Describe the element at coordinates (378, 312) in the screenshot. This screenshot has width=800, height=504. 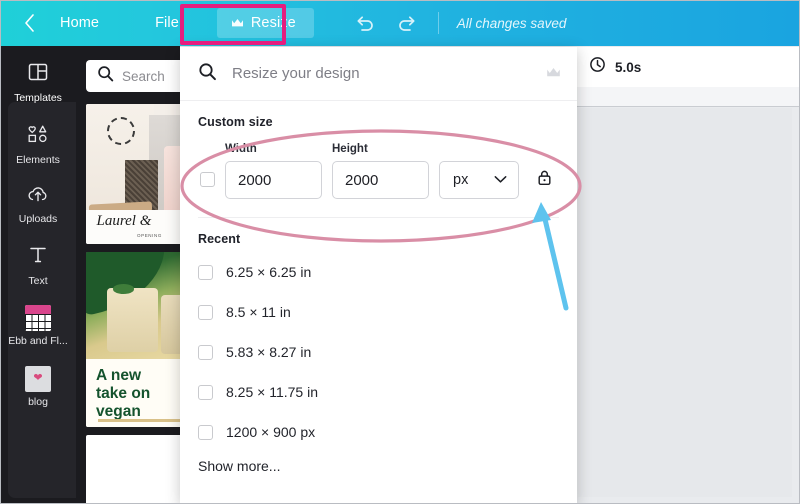
I see `list-item: 8.5 × 11 in` at that location.